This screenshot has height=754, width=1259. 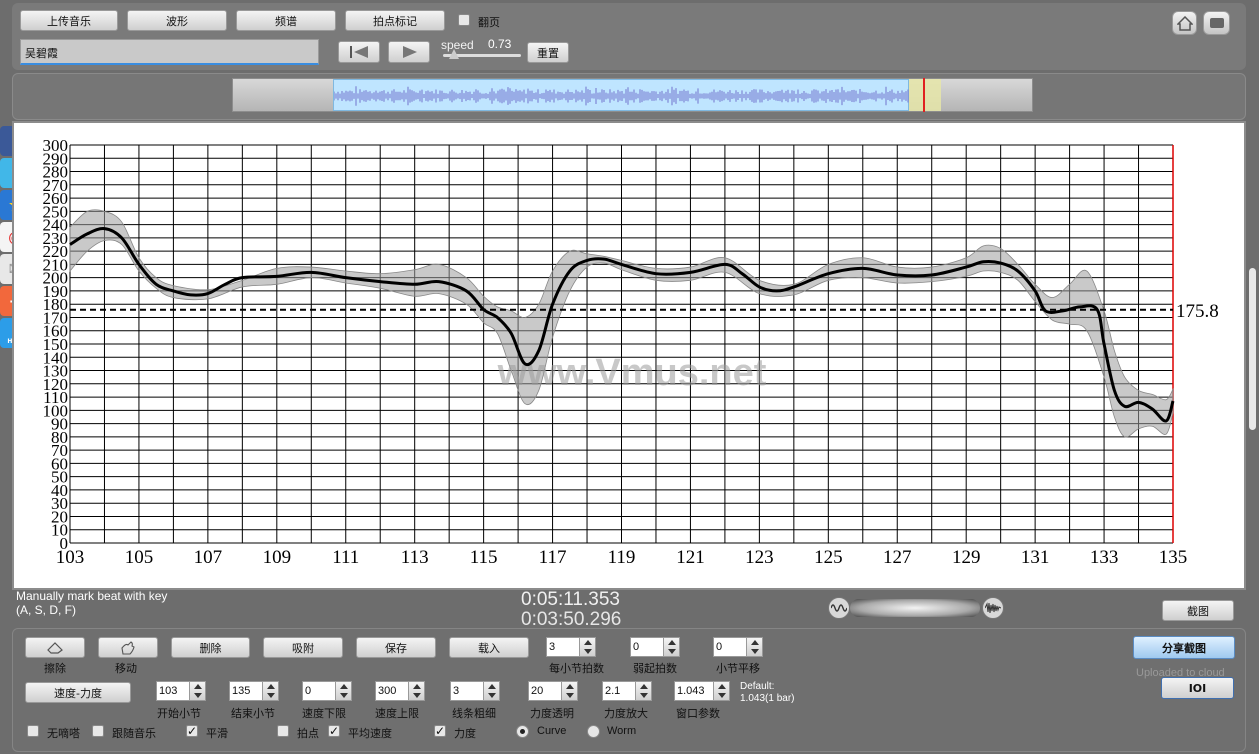 What do you see at coordinates (993, 608) in the screenshot?
I see `zoom-in-button` at bounding box center [993, 608].